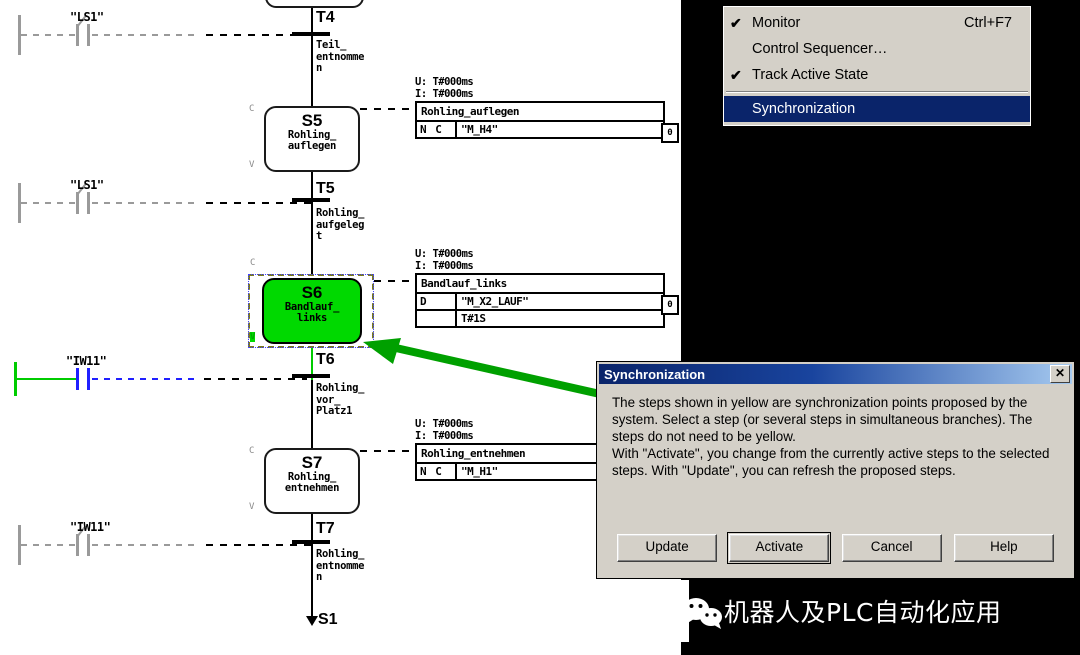  I want to click on checkmark-icon-monitor: ✔, so click(736, 22).